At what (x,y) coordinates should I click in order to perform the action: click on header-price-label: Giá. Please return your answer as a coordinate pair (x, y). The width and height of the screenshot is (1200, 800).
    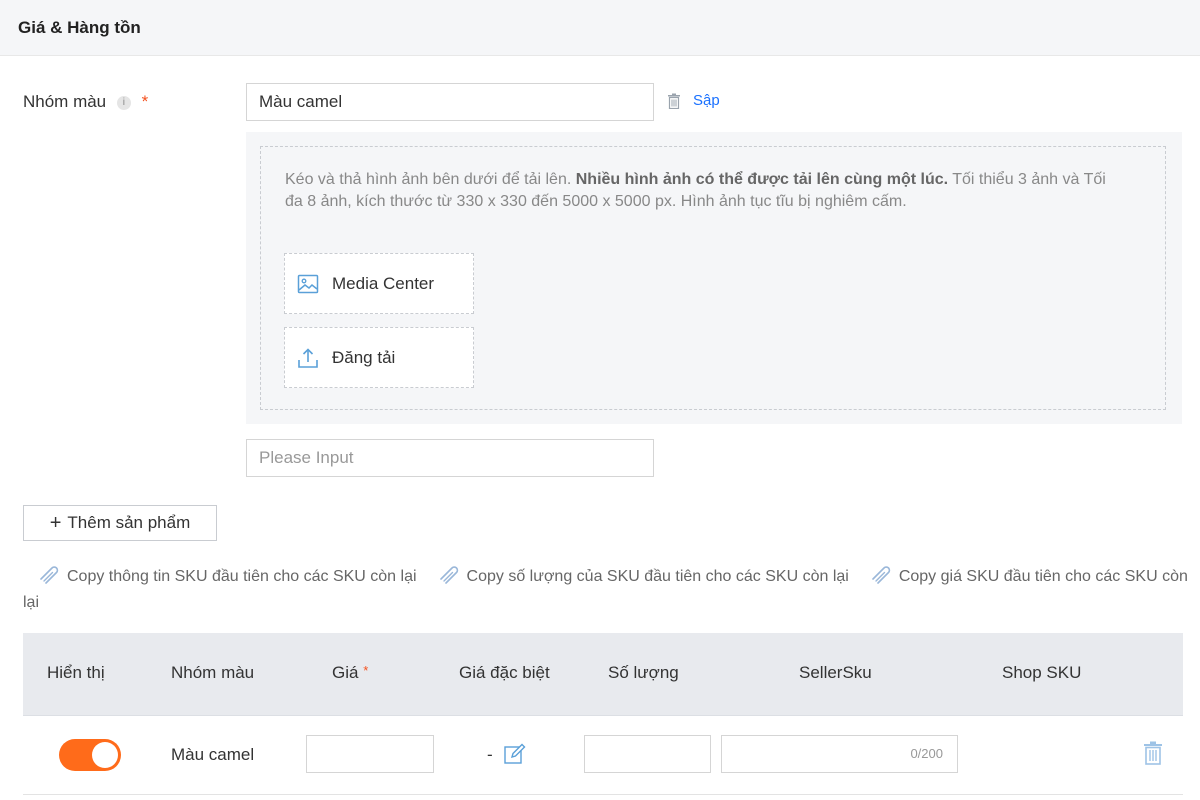
    Looking at the image, I should click on (345, 672).